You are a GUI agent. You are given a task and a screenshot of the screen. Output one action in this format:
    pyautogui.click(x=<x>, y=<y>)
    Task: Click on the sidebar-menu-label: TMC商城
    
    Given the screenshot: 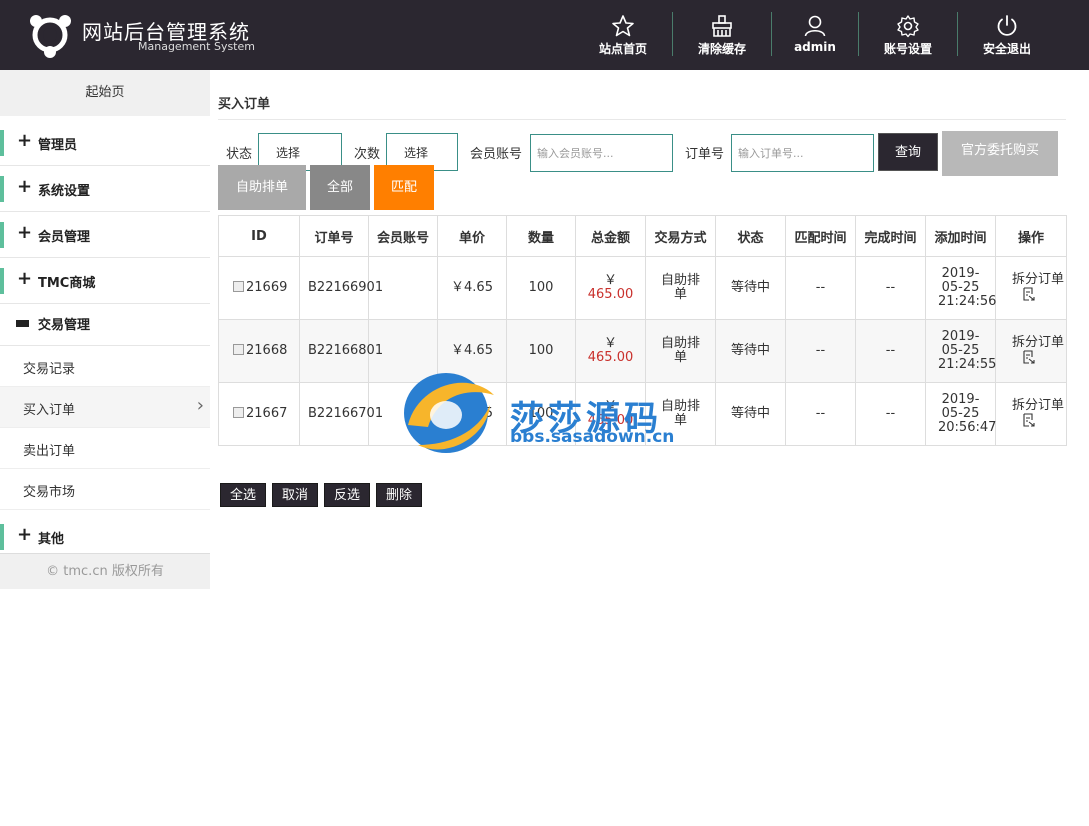 What is the action you would take?
    pyautogui.click(x=67, y=283)
    